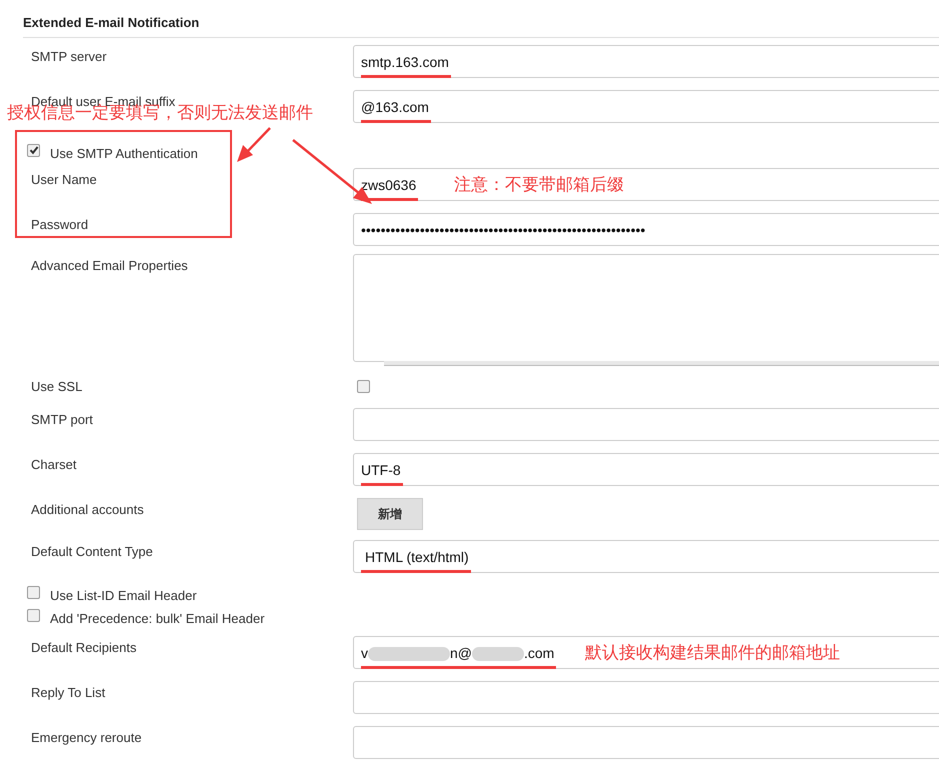 The image size is (939, 771). Describe the element at coordinates (124, 153) in the screenshot. I see `checkbox-label: Use SMTP Authentication` at that location.